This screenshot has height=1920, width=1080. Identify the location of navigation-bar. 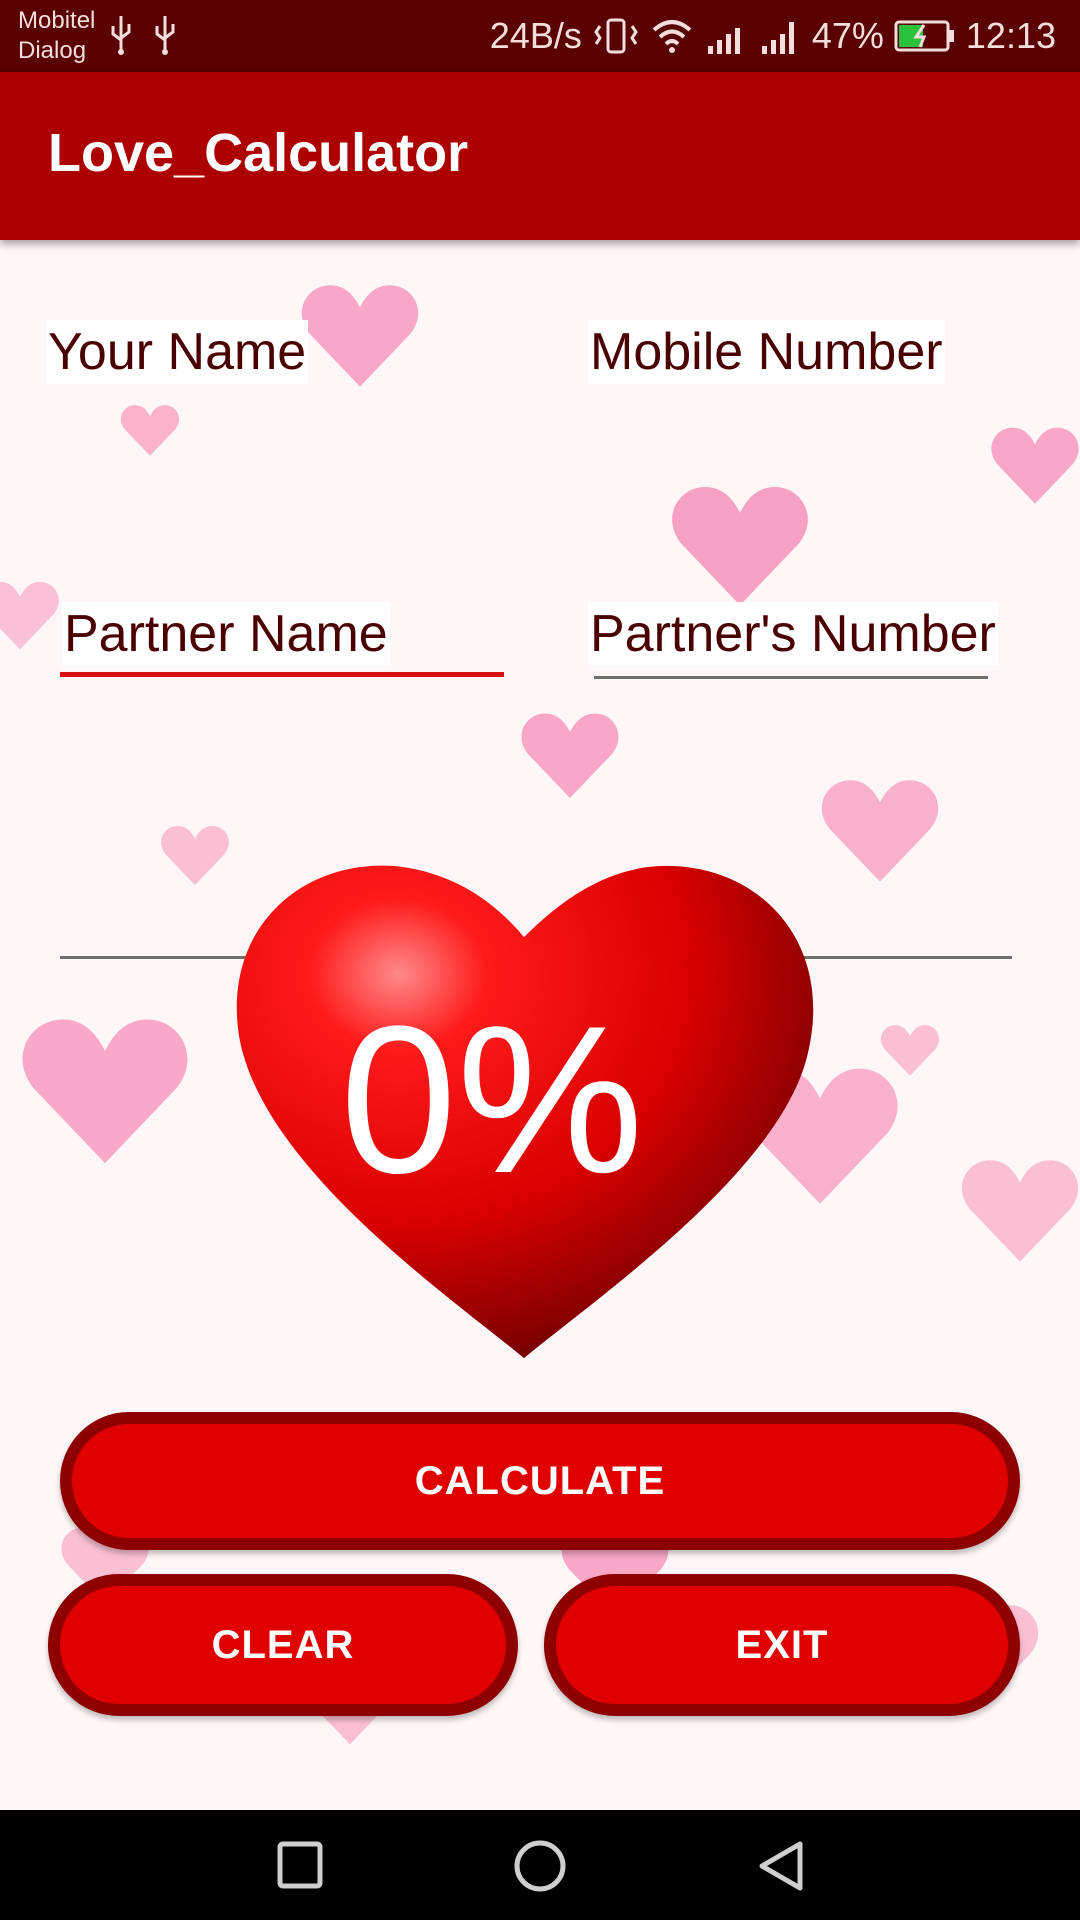
(540, 1865).